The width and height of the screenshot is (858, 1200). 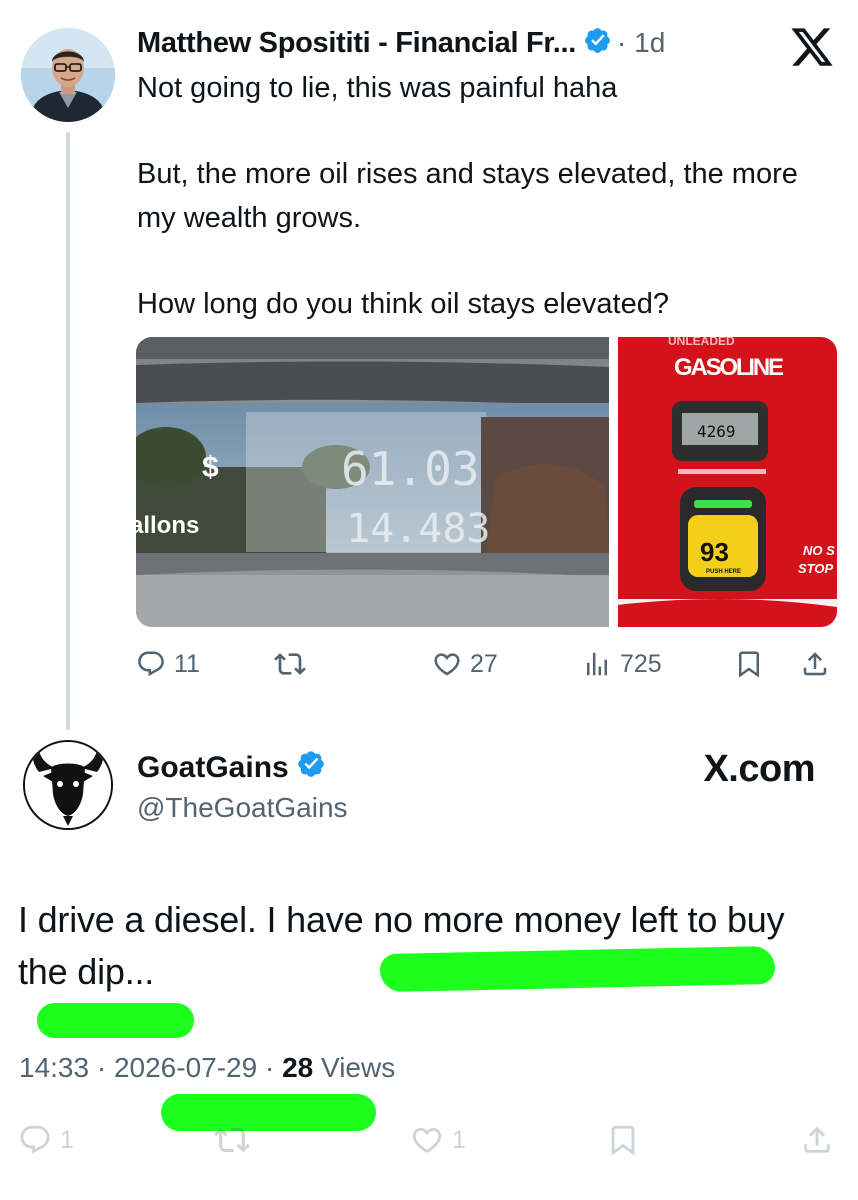 What do you see at coordinates (187, 663) in the screenshot?
I see `reply-count: 11` at bounding box center [187, 663].